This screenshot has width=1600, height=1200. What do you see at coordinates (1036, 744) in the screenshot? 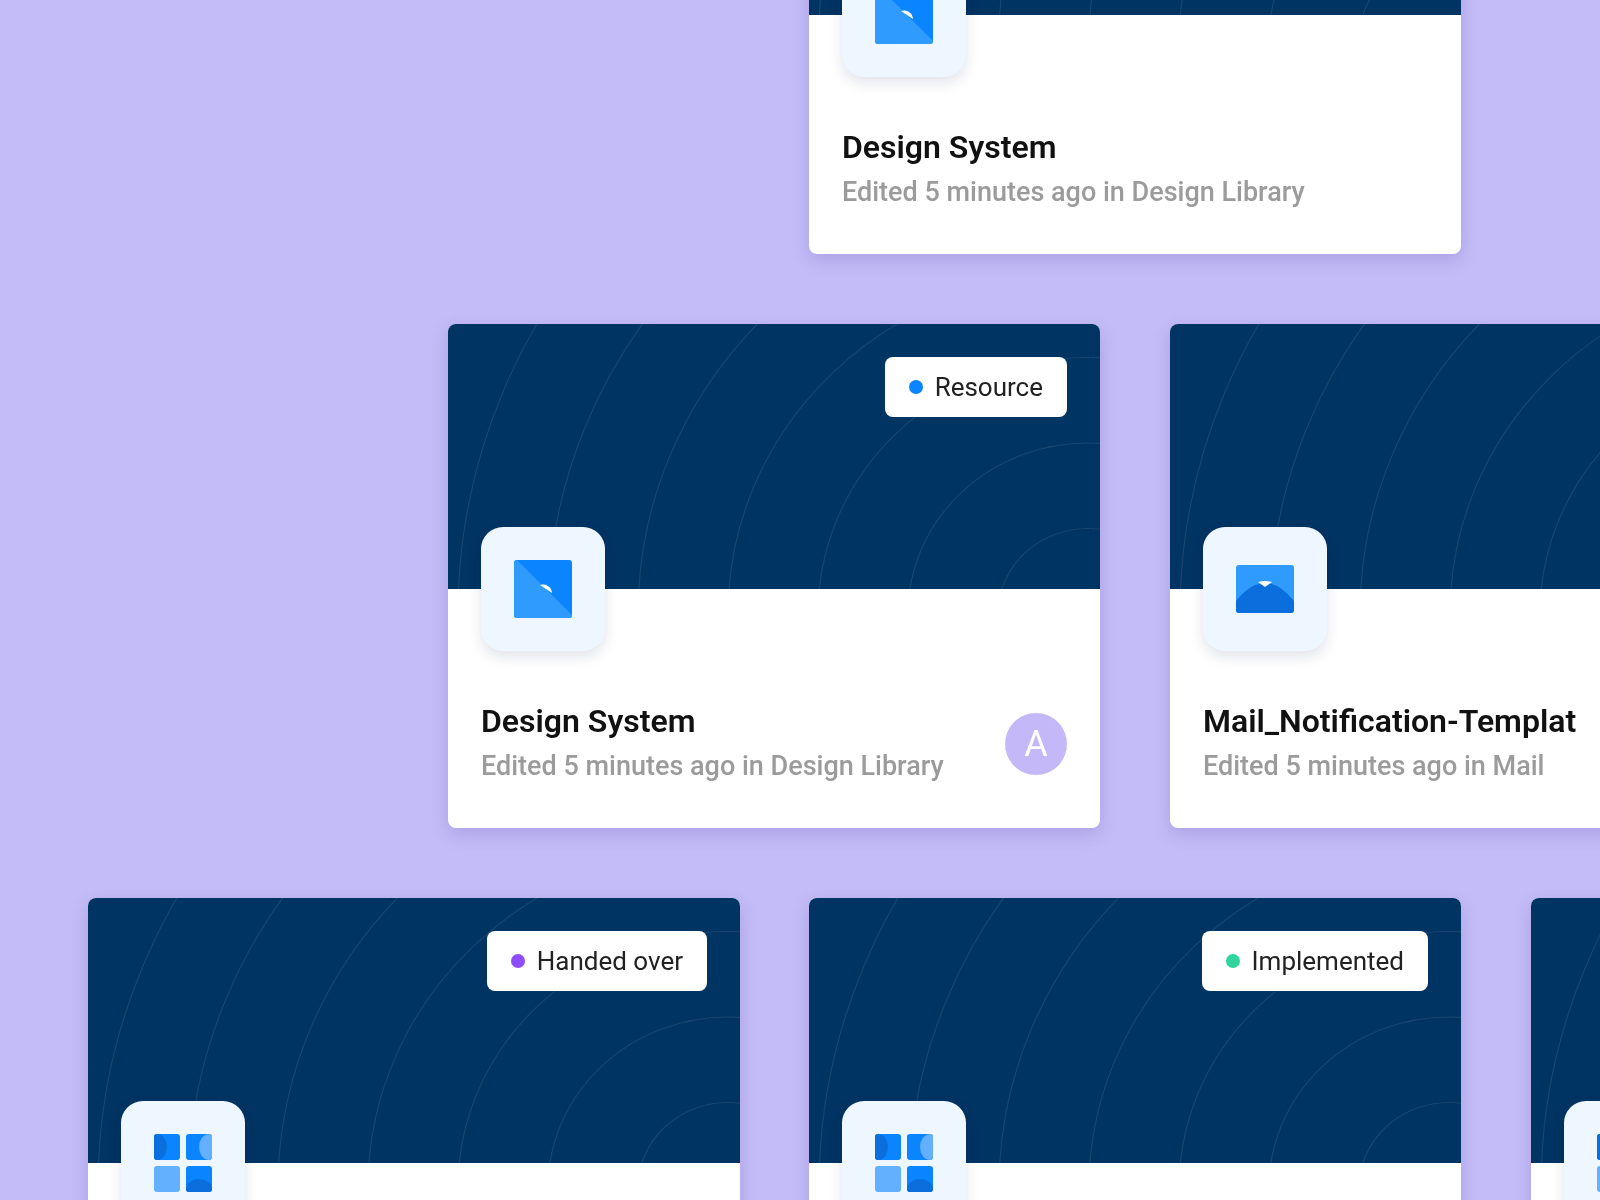
I see `user-avatar: A` at bounding box center [1036, 744].